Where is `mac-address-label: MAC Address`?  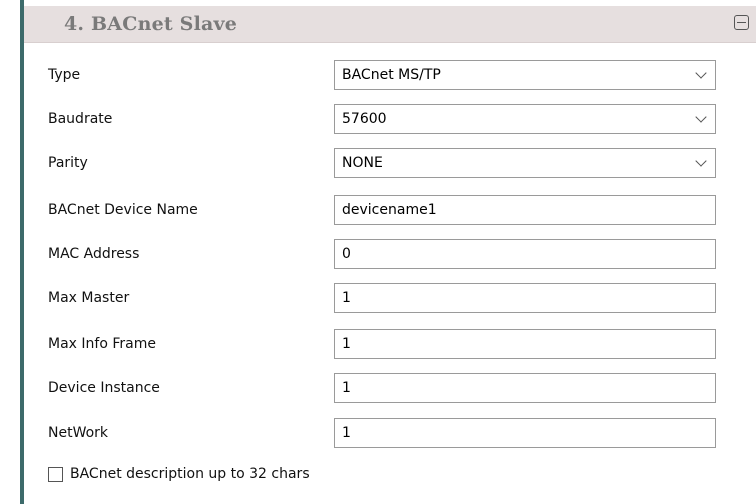 mac-address-label: MAC Address is located at coordinates (94, 254).